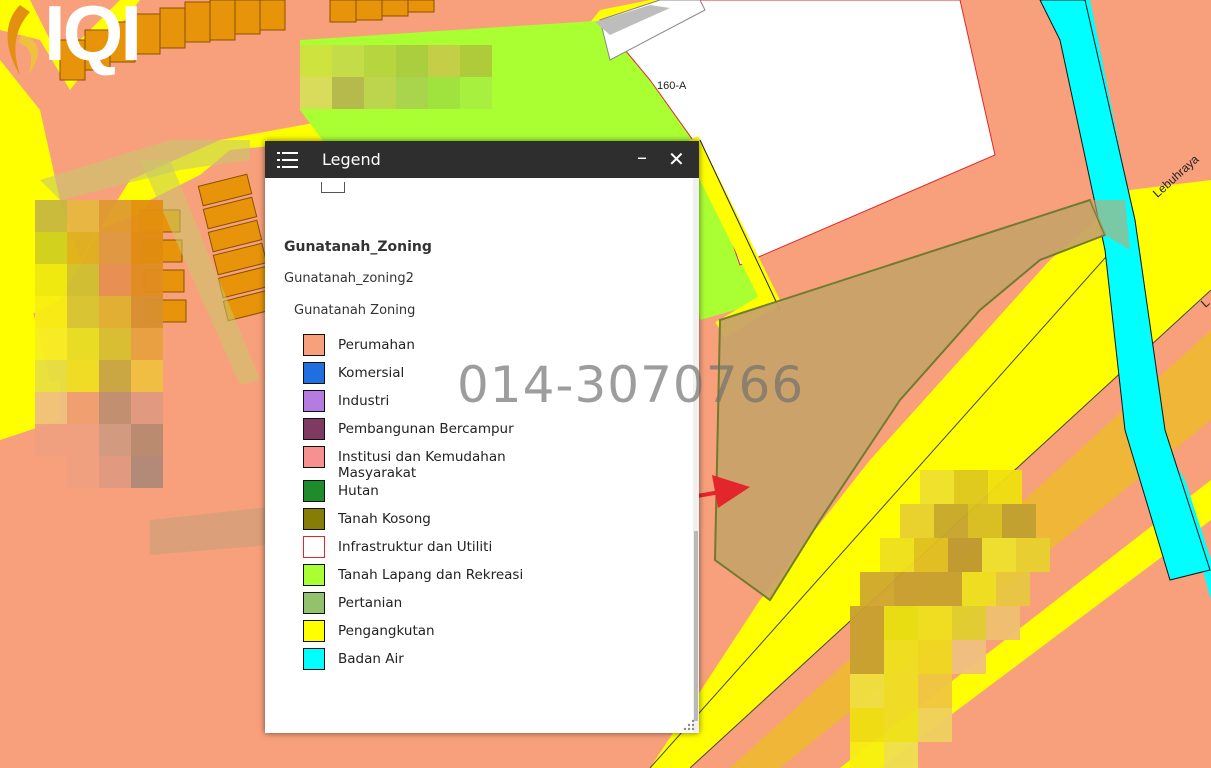  What do you see at coordinates (351, 159) in the screenshot?
I see `legend-title: Legend` at bounding box center [351, 159].